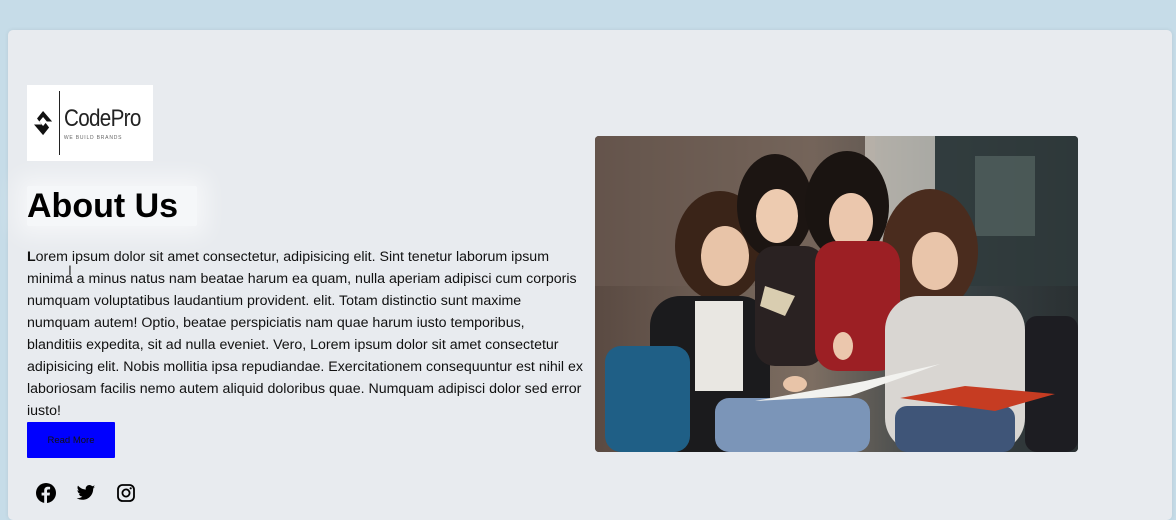 This screenshot has width=1176, height=520. Describe the element at coordinates (103, 206) in the screenshot. I see `page-title: About Us` at that location.